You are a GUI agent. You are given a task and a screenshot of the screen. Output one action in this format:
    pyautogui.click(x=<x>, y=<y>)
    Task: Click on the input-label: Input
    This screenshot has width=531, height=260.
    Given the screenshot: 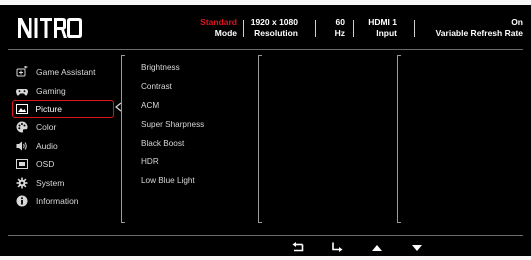 What is the action you would take?
    pyautogui.click(x=386, y=33)
    